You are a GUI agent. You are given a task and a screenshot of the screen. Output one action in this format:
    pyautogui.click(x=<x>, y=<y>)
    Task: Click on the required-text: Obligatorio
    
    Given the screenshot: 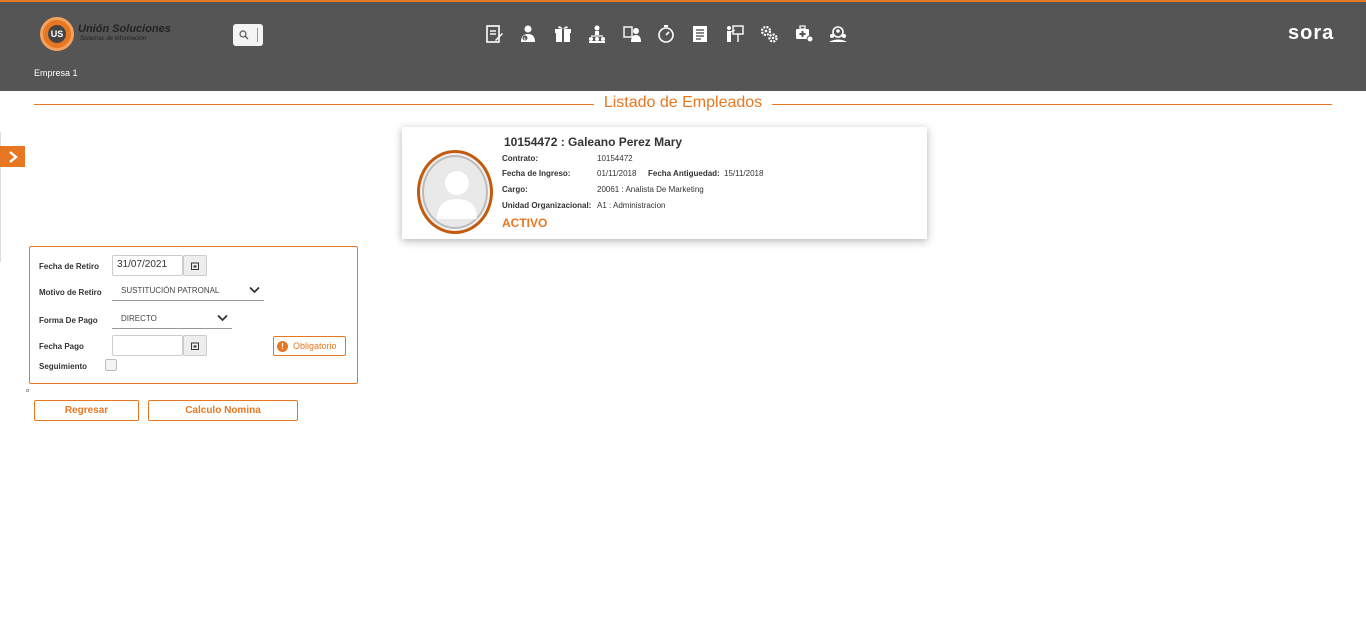 What is the action you would take?
    pyautogui.click(x=315, y=346)
    